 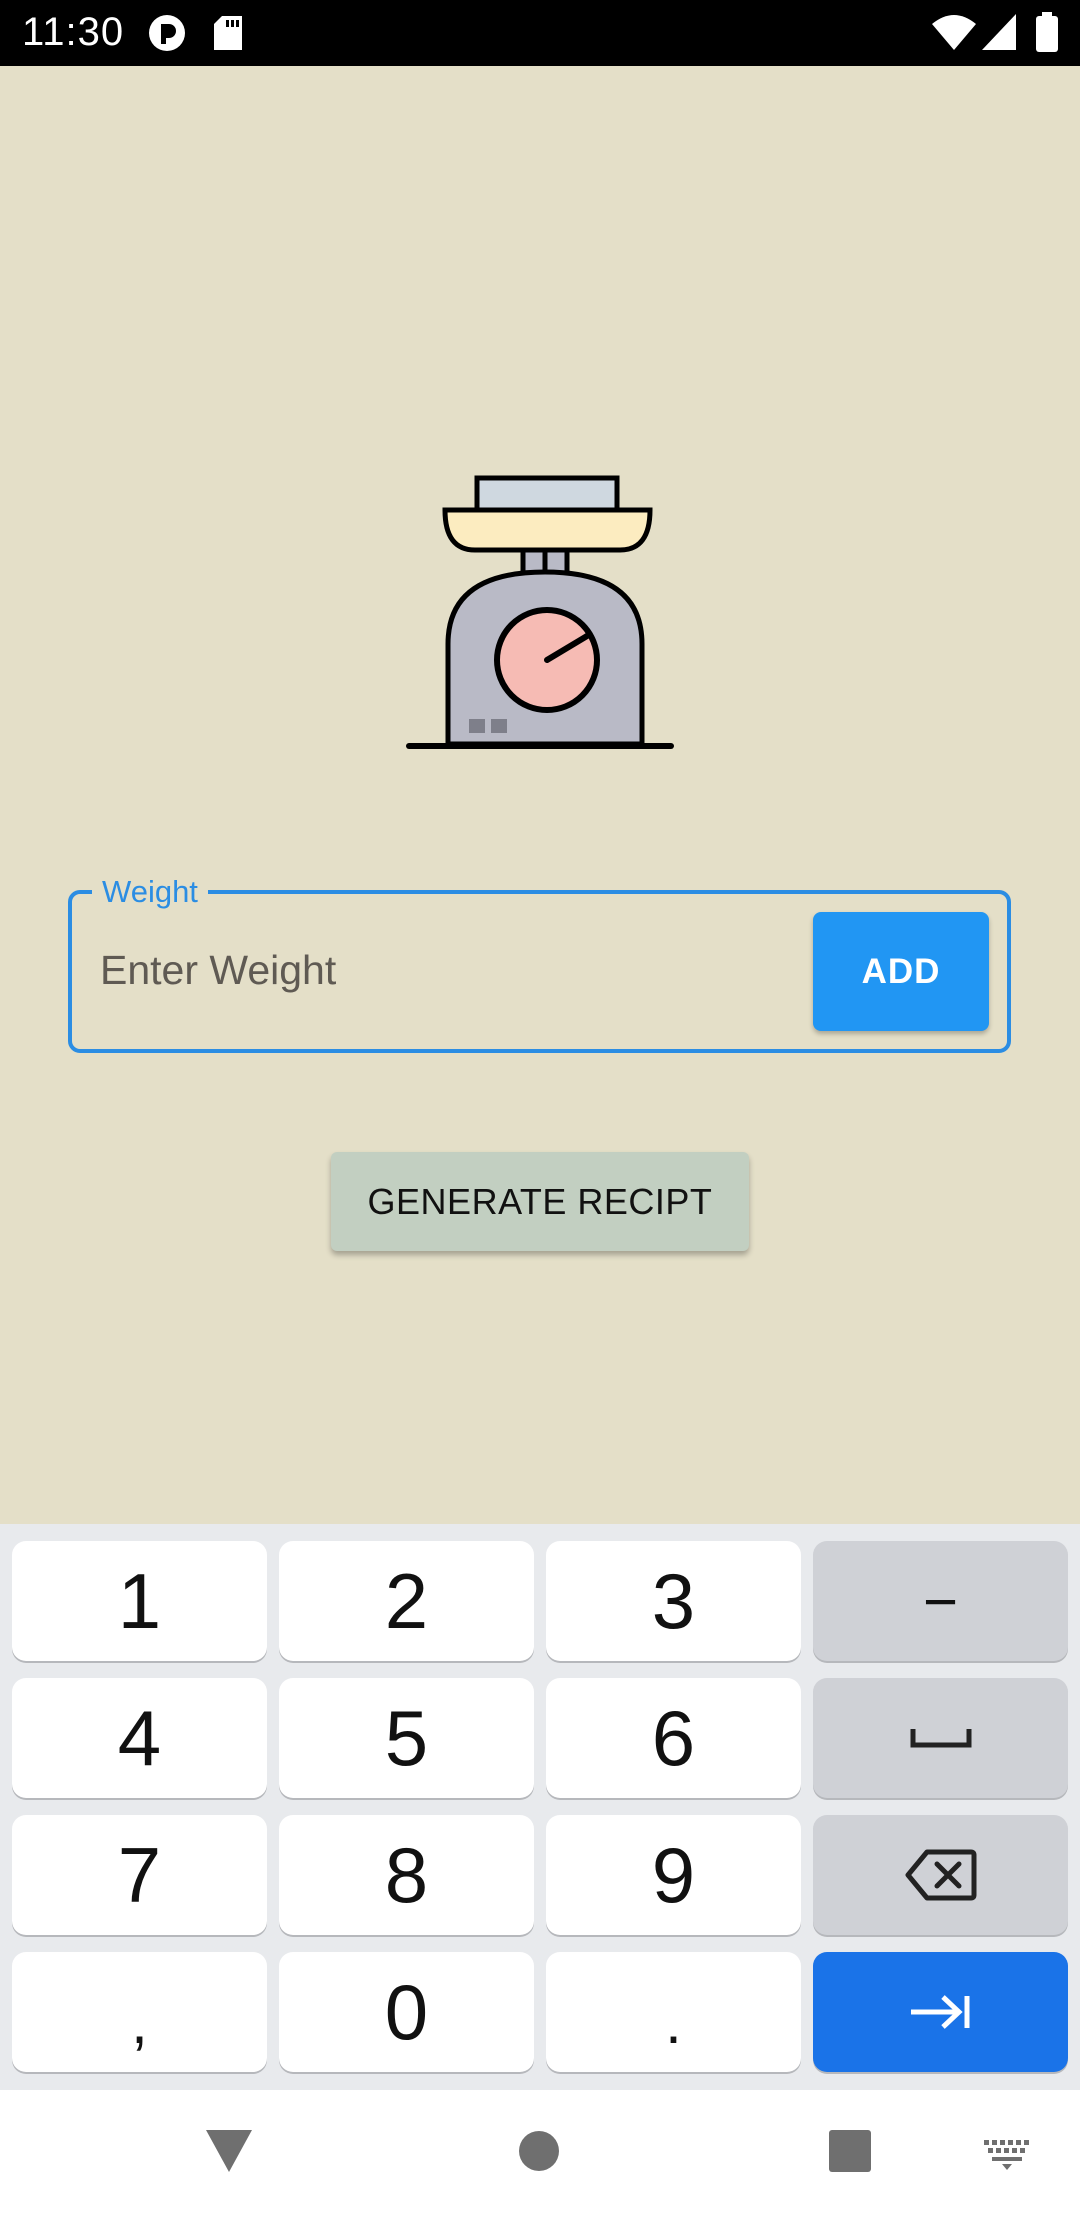 I want to click on space-bar-icon, so click(x=940, y=1738).